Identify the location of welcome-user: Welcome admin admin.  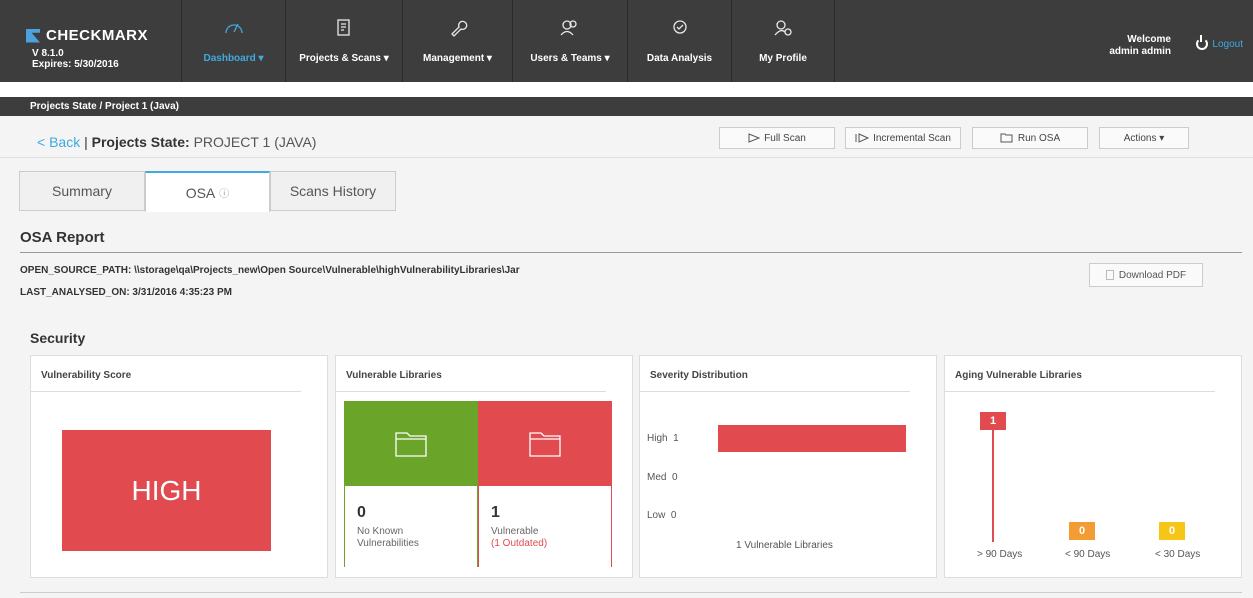
(1140, 46).